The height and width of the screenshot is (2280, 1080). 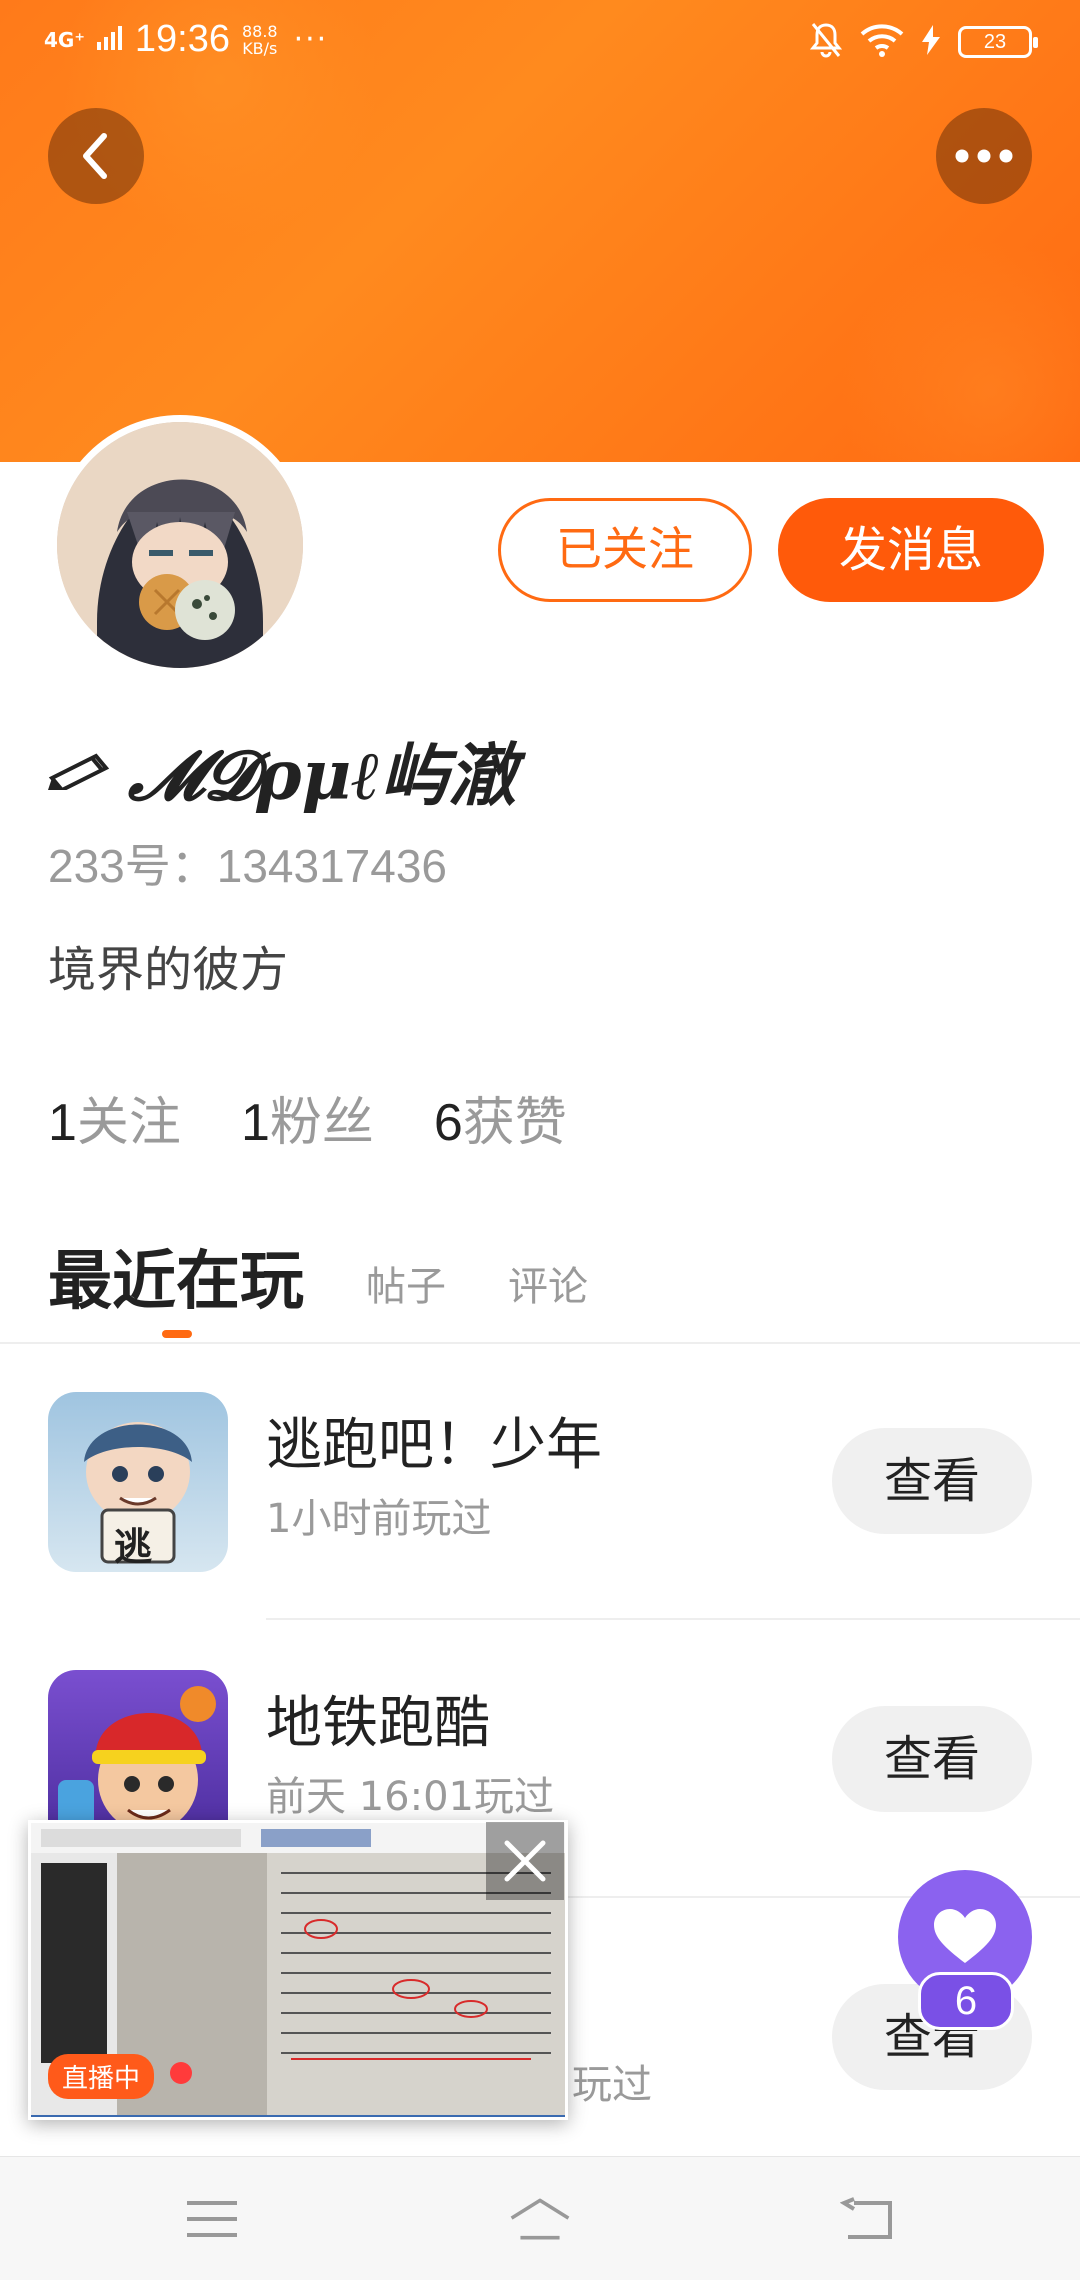 What do you see at coordinates (612, 2085) in the screenshot?
I see `game-last-played: 玩过` at bounding box center [612, 2085].